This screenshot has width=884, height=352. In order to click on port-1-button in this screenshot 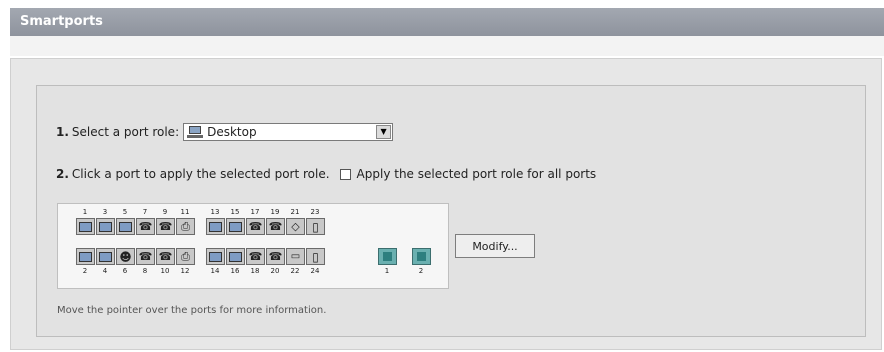, I will do `click(85, 226)`.